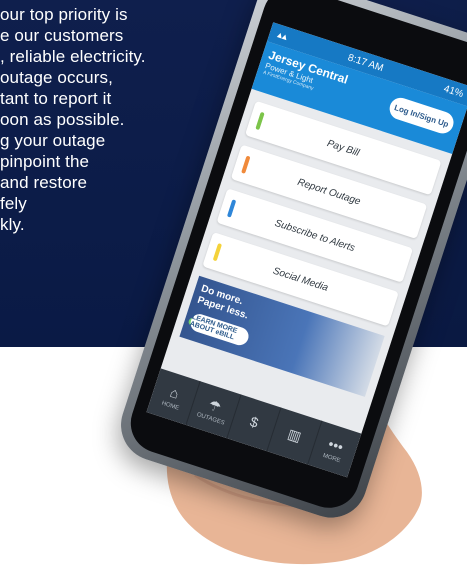 This screenshot has width=467, height=575. Describe the element at coordinates (421, 115) in the screenshot. I see `login-signup-button: Log In/Sign Up` at that location.